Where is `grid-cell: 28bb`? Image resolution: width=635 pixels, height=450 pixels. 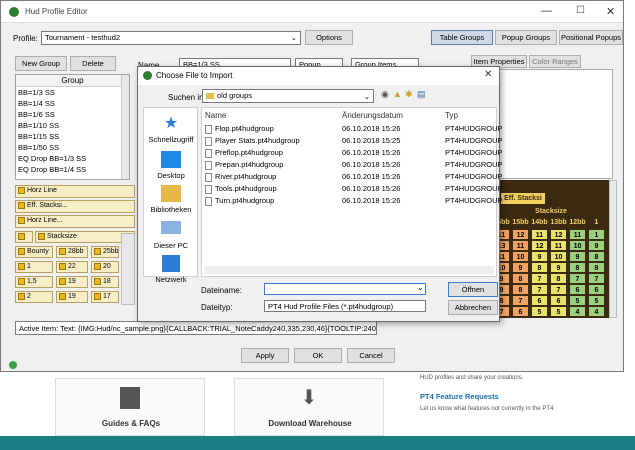 grid-cell: 28bb is located at coordinates (72, 252).